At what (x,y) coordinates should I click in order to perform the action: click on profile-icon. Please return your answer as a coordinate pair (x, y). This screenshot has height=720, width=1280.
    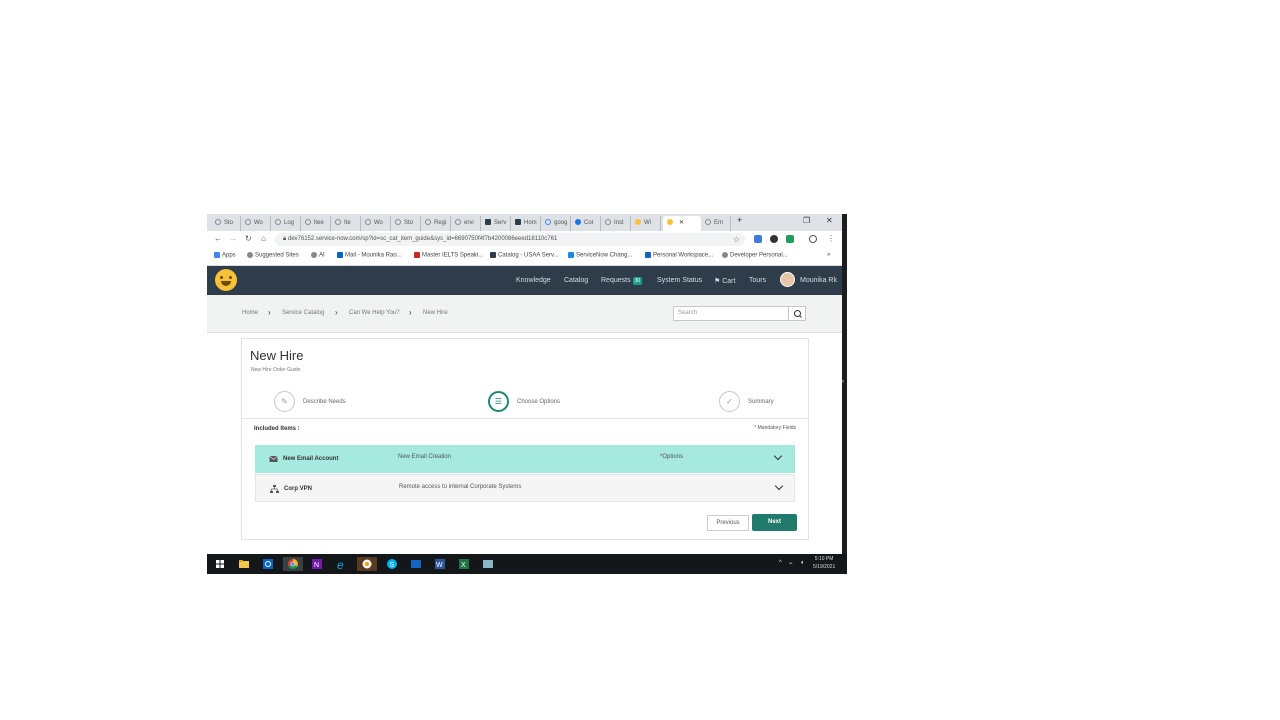
    Looking at the image, I should click on (813, 239).